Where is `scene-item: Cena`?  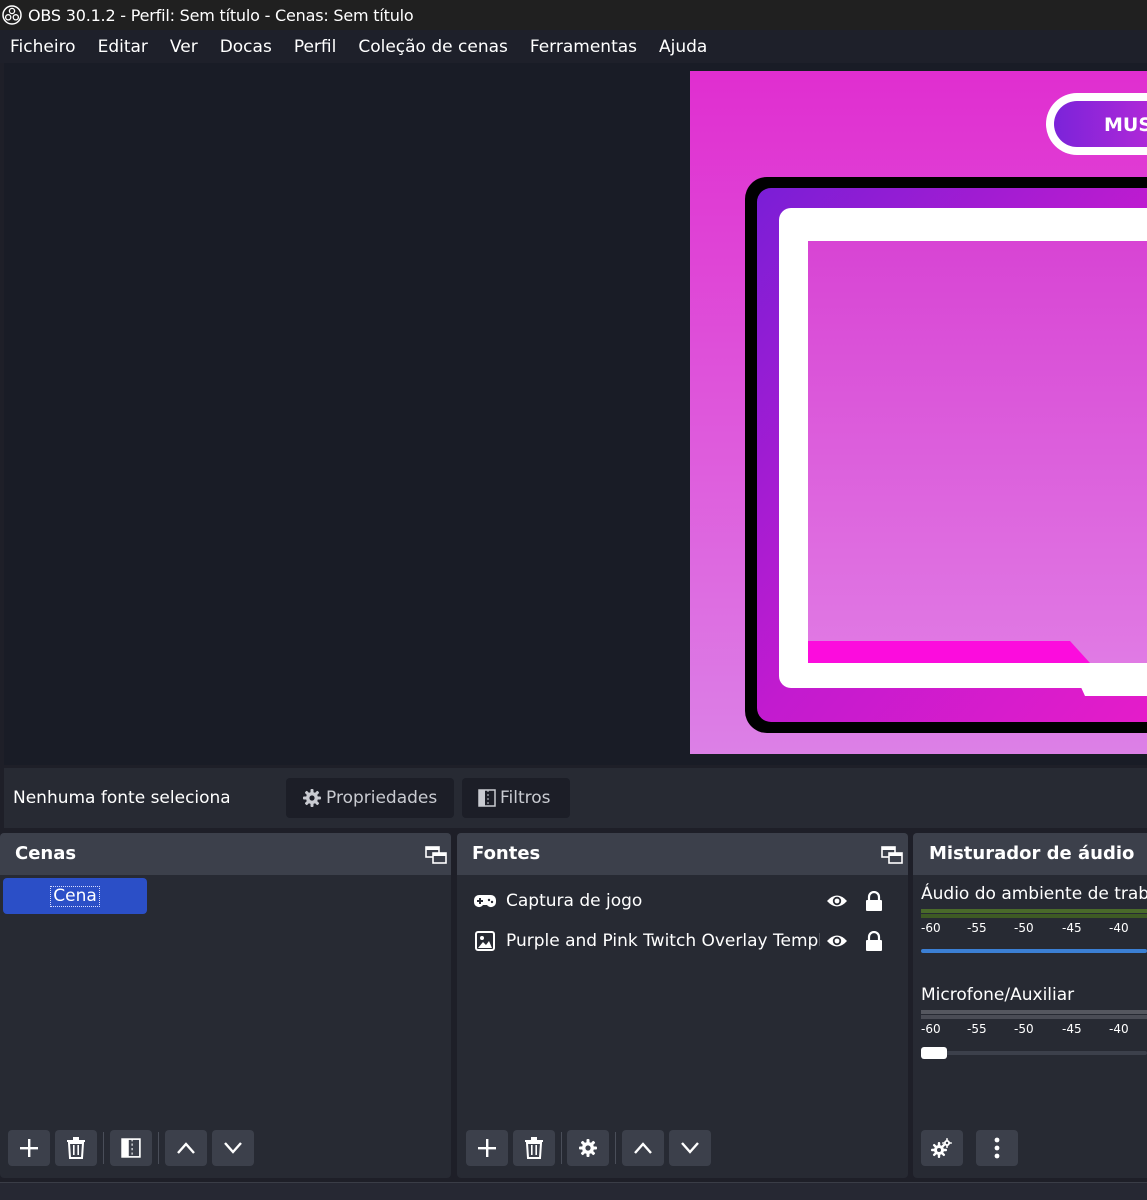 scene-item: Cena is located at coordinates (75, 896).